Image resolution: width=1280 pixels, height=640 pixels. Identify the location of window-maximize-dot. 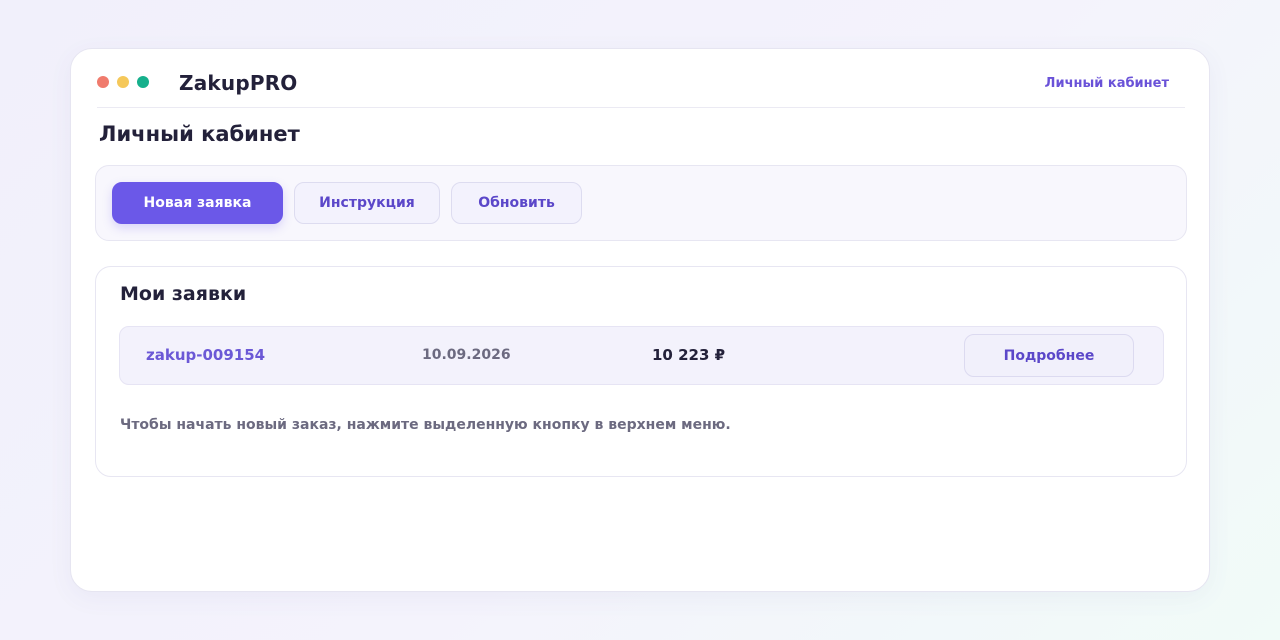
(143, 82).